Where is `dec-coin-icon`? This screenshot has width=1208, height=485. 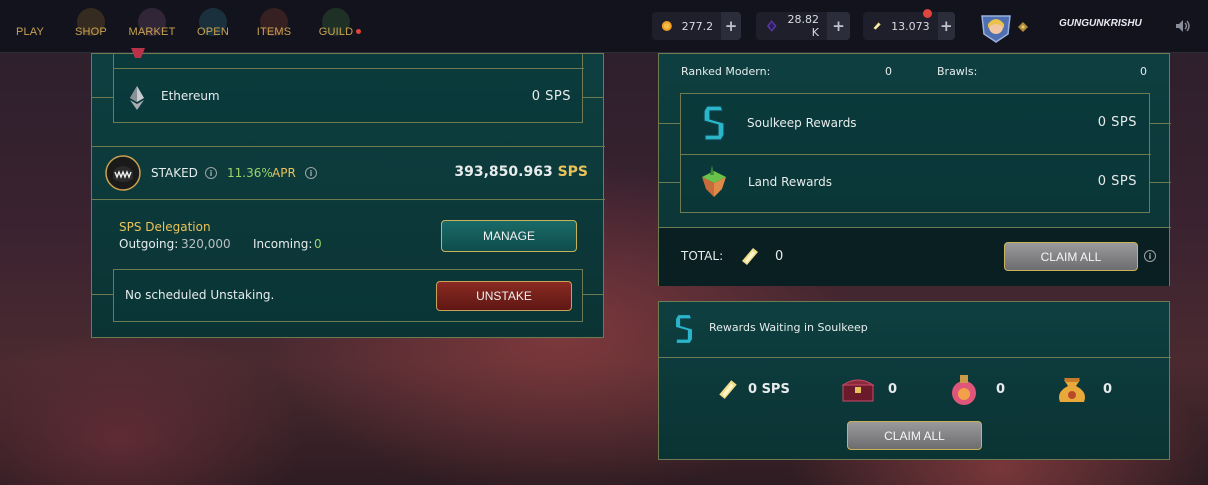
dec-coin-icon is located at coordinates (666, 26).